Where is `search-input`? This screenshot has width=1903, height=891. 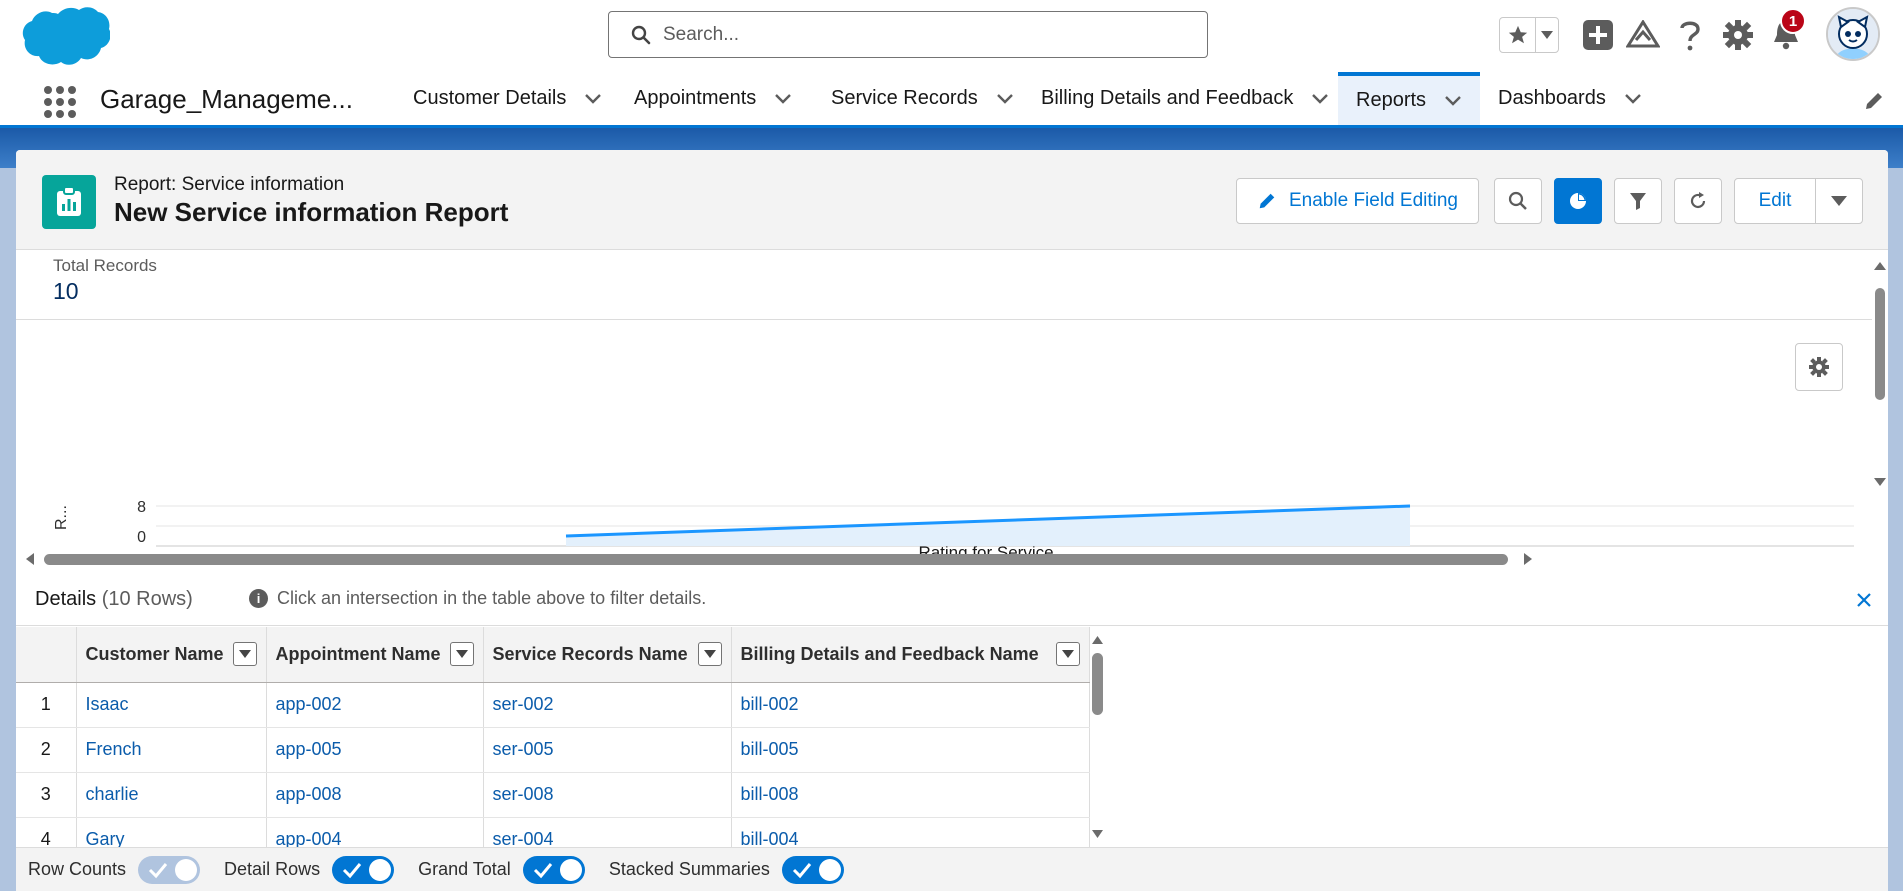
search-input is located at coordinates (923, 34).